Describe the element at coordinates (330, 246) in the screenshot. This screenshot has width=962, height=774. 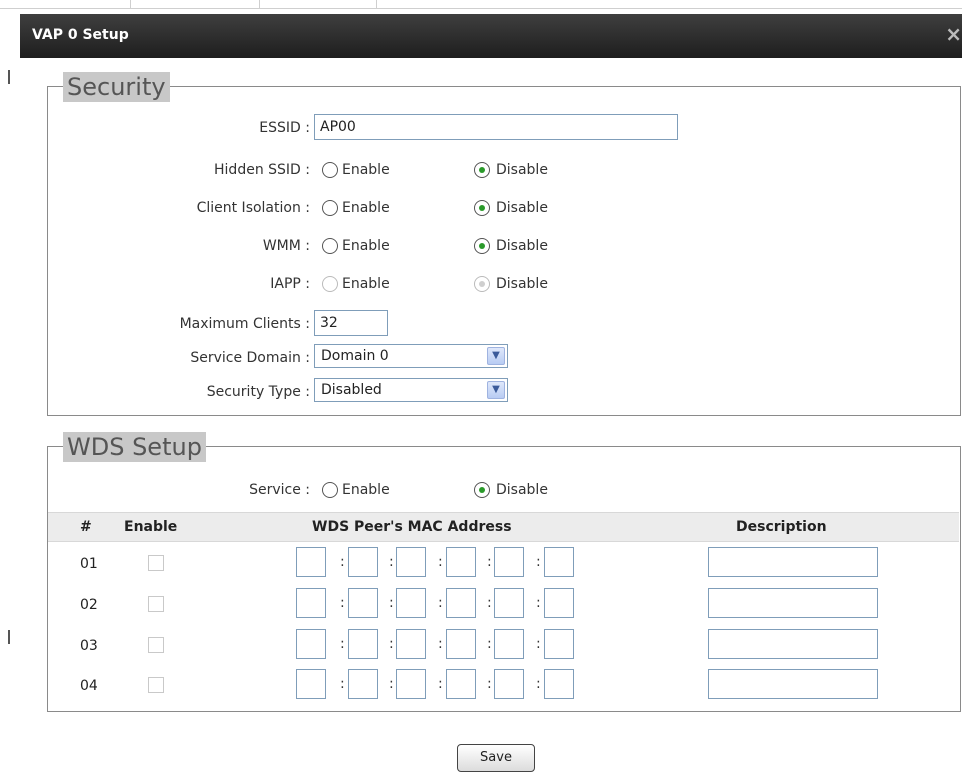
I see `wmm-enable-radio` at that location.